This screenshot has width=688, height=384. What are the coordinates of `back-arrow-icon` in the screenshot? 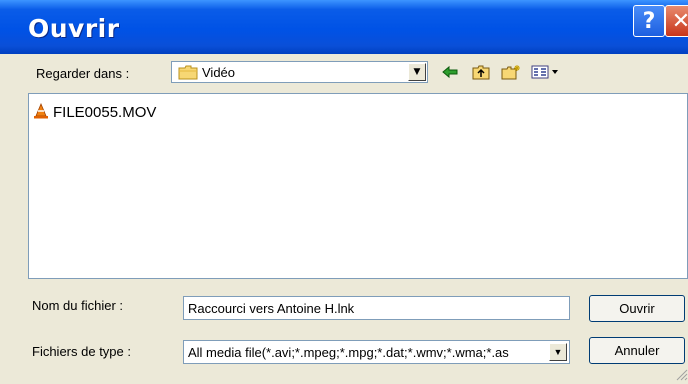 It's located at (450, 72).